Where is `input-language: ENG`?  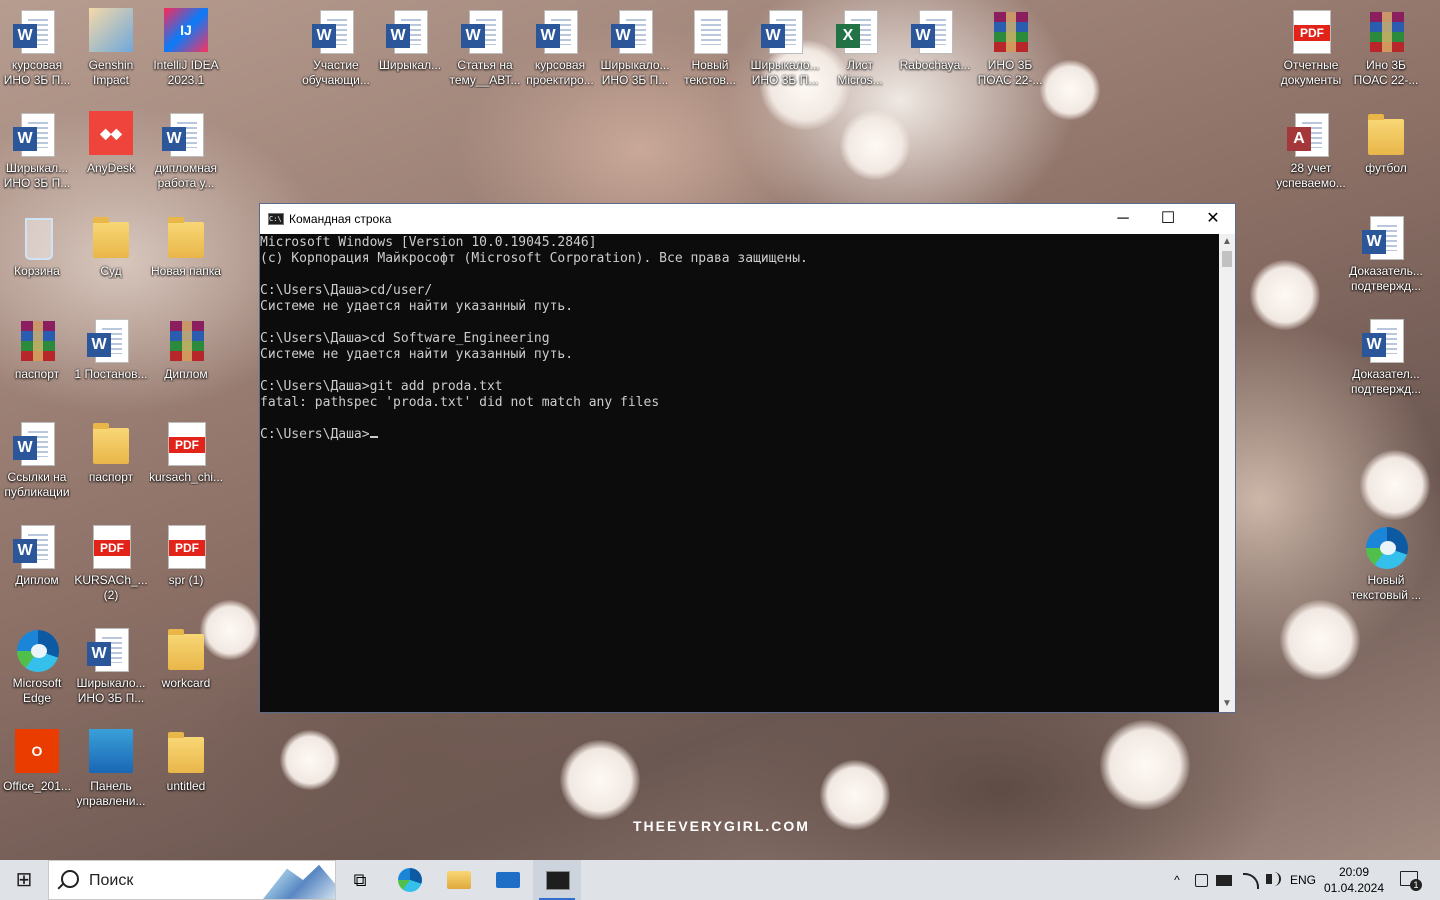
input-language: ENG is located at coordinates (1303, 880).